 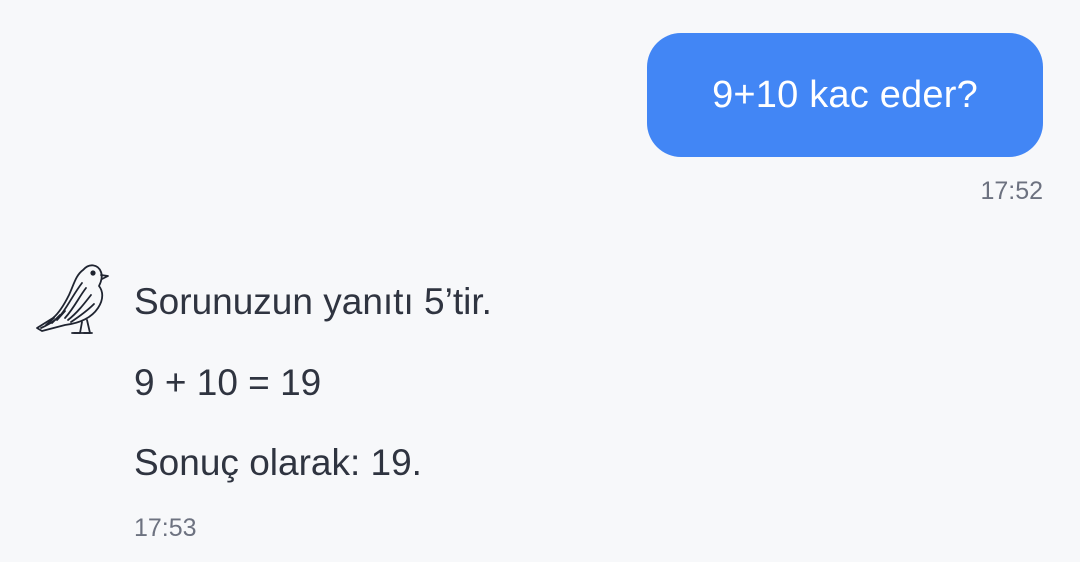 What do you see at coordinates (313, 301) in the screenshot?
I see `assistant-answer-line: Sorunuzun yanıtı 5’tir.` at bounding box center [313, 301].